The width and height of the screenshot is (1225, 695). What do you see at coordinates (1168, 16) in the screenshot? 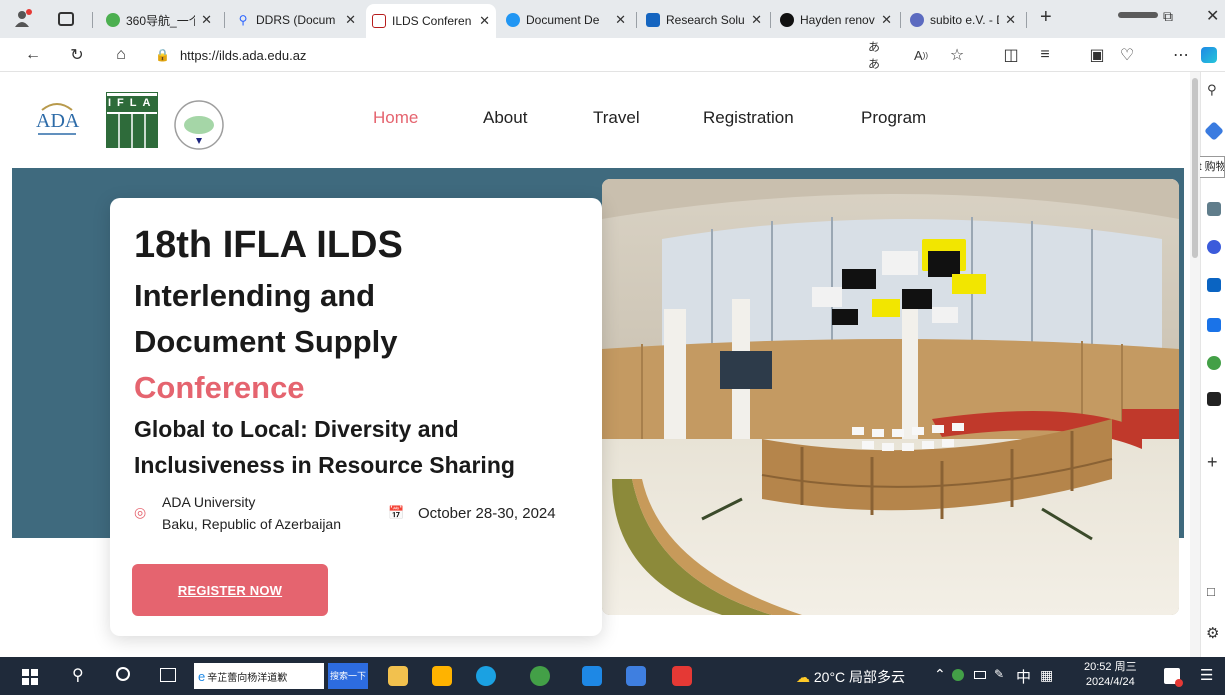
I see `restore-button: ⧉` at bounding box center [1168, 16].